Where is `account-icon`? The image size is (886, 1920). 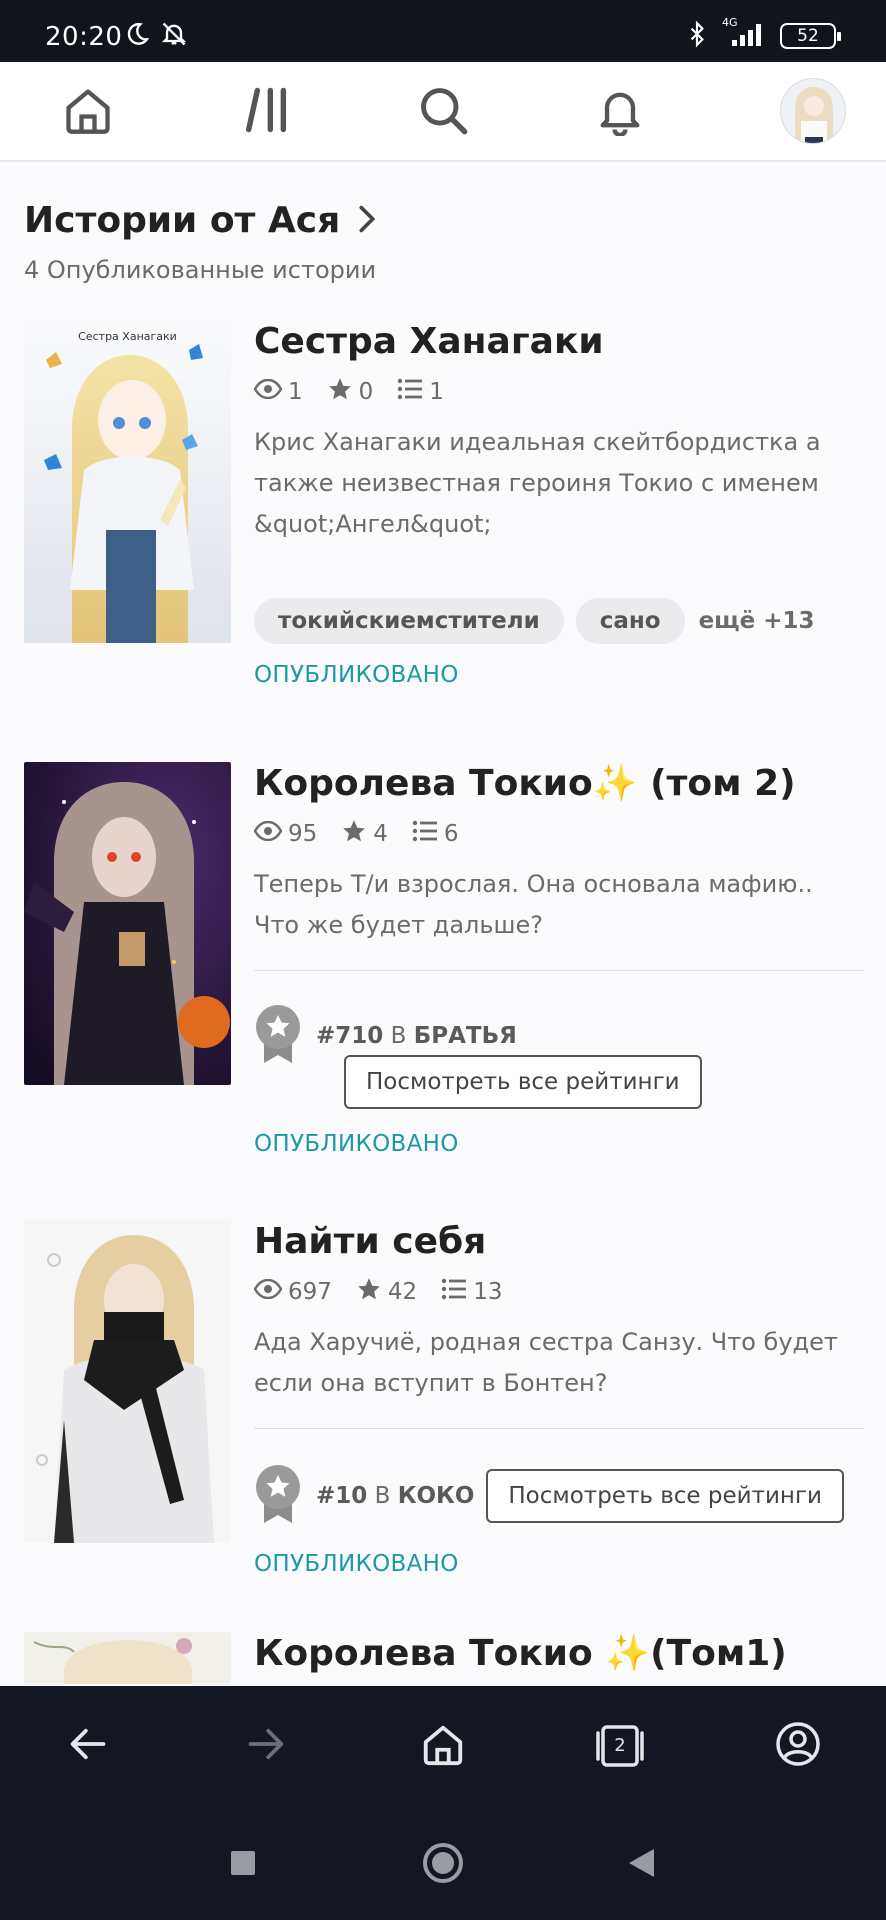
account-icon is located at coordinates (798, 1746).